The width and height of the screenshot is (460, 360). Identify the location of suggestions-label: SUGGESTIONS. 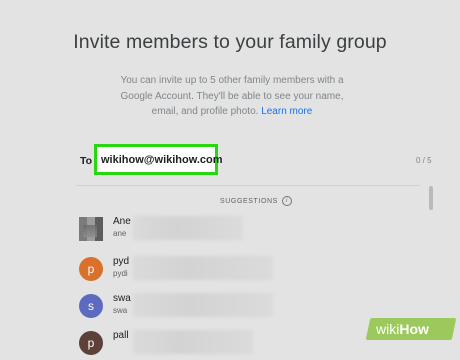
(249, 201).